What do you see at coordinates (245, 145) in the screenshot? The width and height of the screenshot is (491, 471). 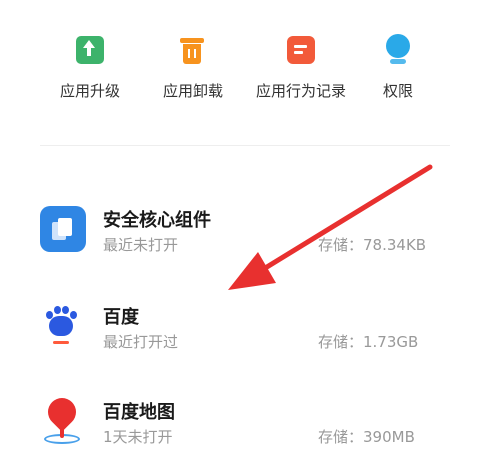 I see `section-divider` at bounding box center [245, 145].